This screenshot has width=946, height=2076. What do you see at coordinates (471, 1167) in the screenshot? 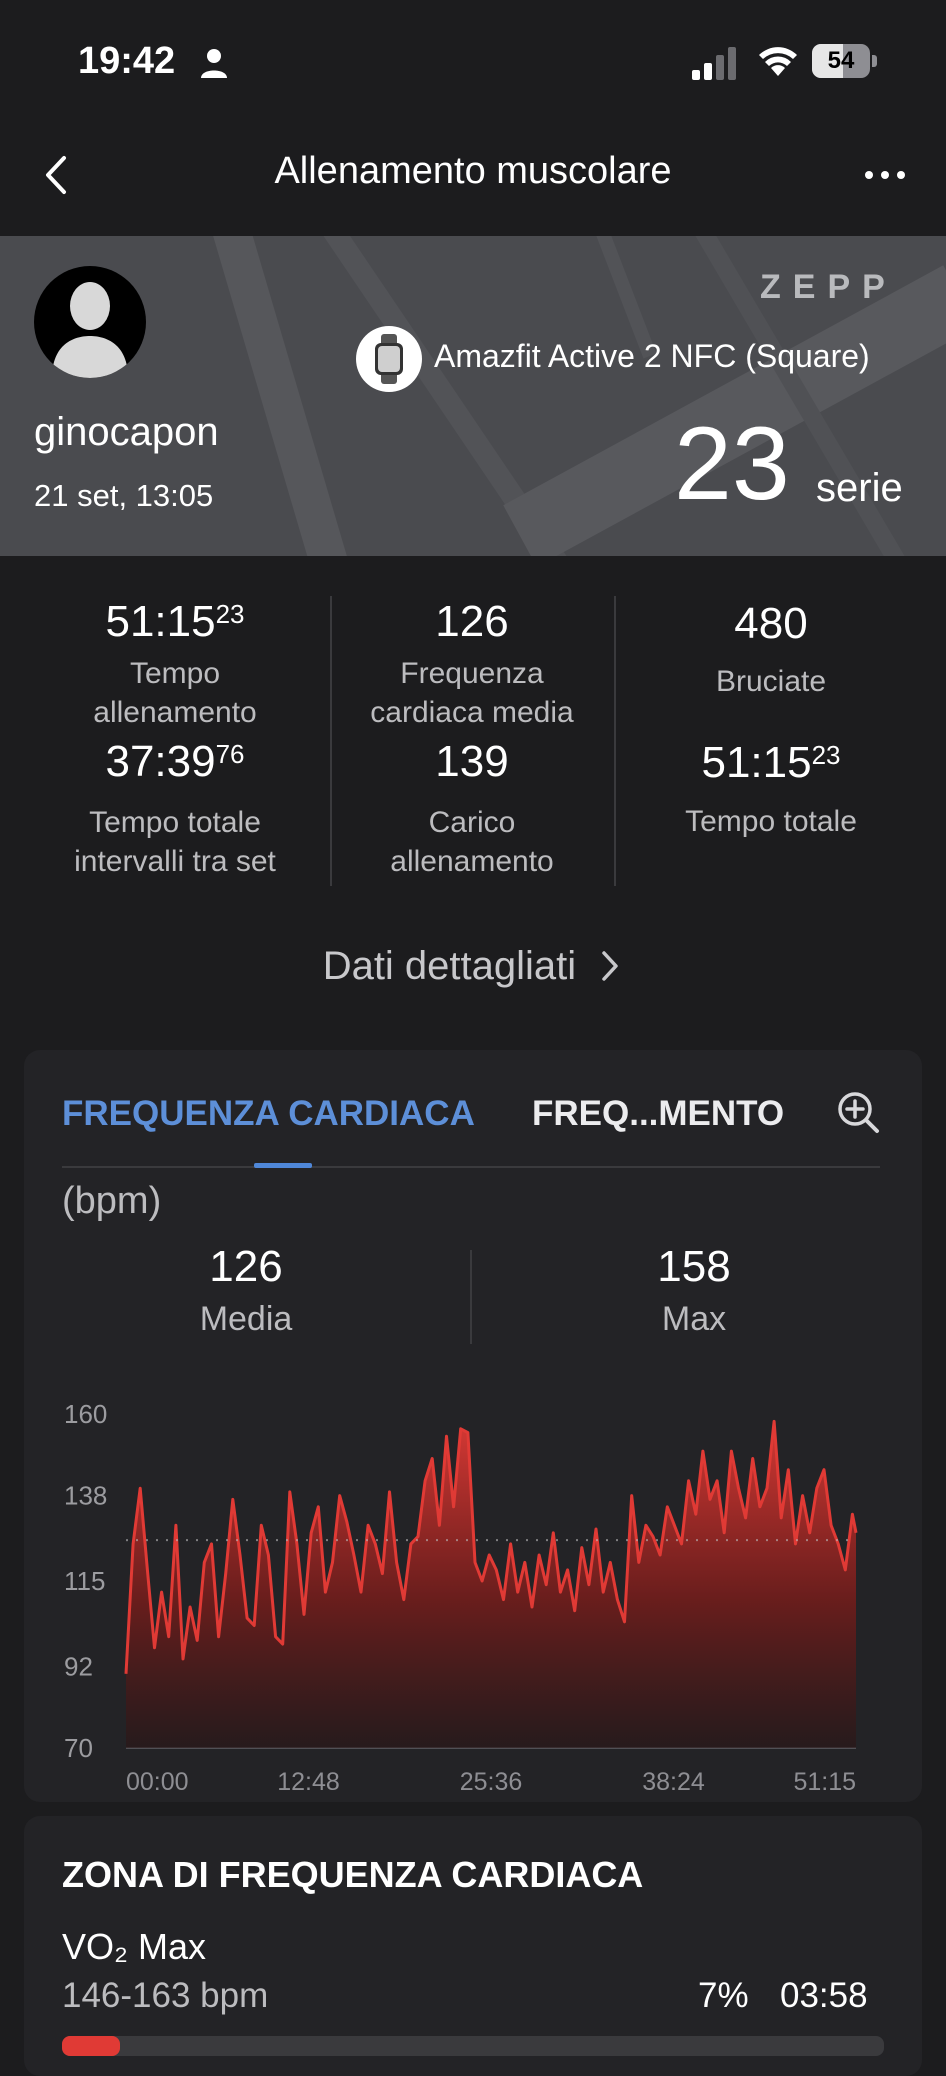
I see `tab-underline` at bounding box center [471, 1167].